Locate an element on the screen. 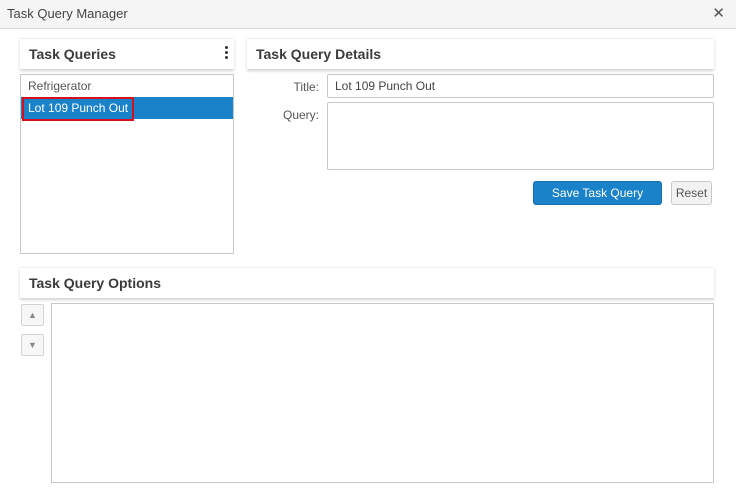  list-item-lot-109-punch-out: Lot 109 Punch Out is located at coordinates (127, 109).